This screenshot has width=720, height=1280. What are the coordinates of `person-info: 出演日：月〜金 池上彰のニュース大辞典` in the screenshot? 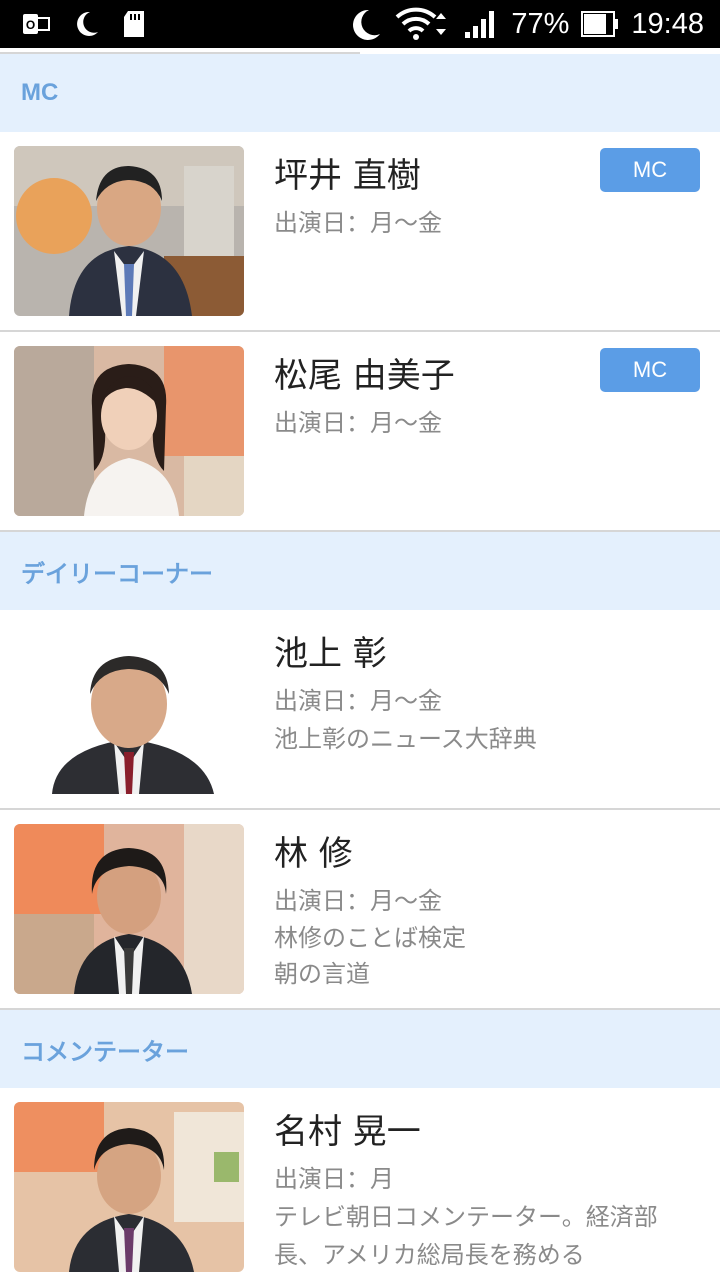 It's located at (489, 720).